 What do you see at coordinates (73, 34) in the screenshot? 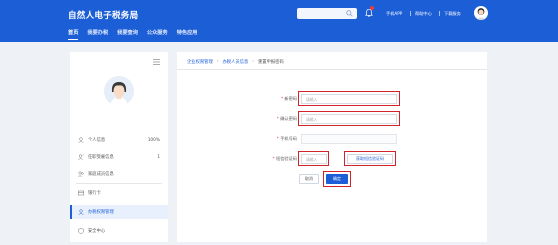
I see `nav-home: 首页` at bounding box center [73, 34].